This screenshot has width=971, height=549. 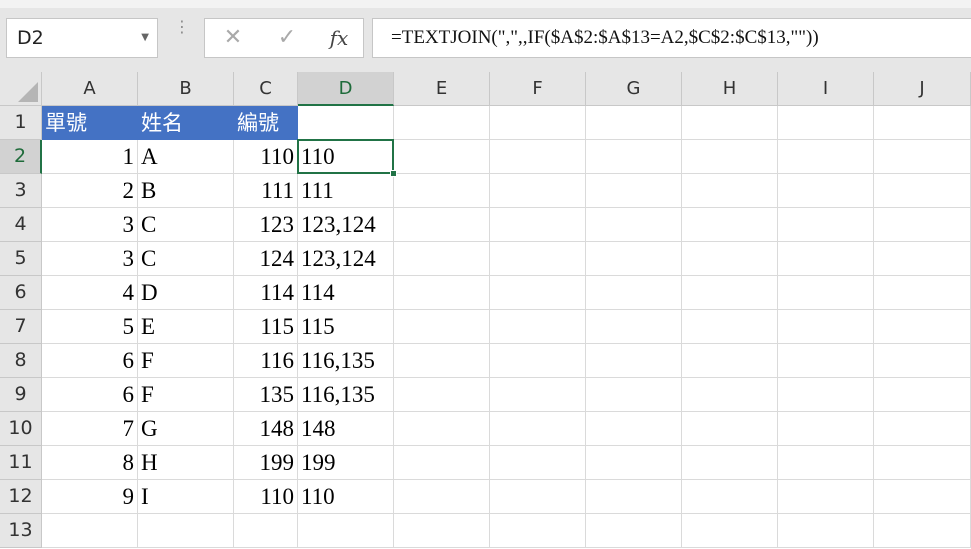 I want to click on cell-c12: 110, so click(x=266, y=497).